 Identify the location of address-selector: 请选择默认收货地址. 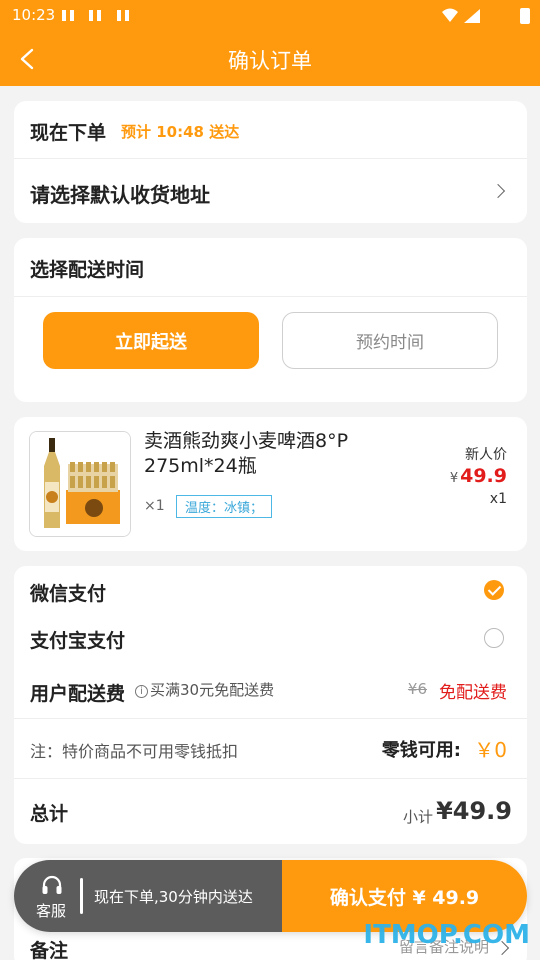
(270, 191).